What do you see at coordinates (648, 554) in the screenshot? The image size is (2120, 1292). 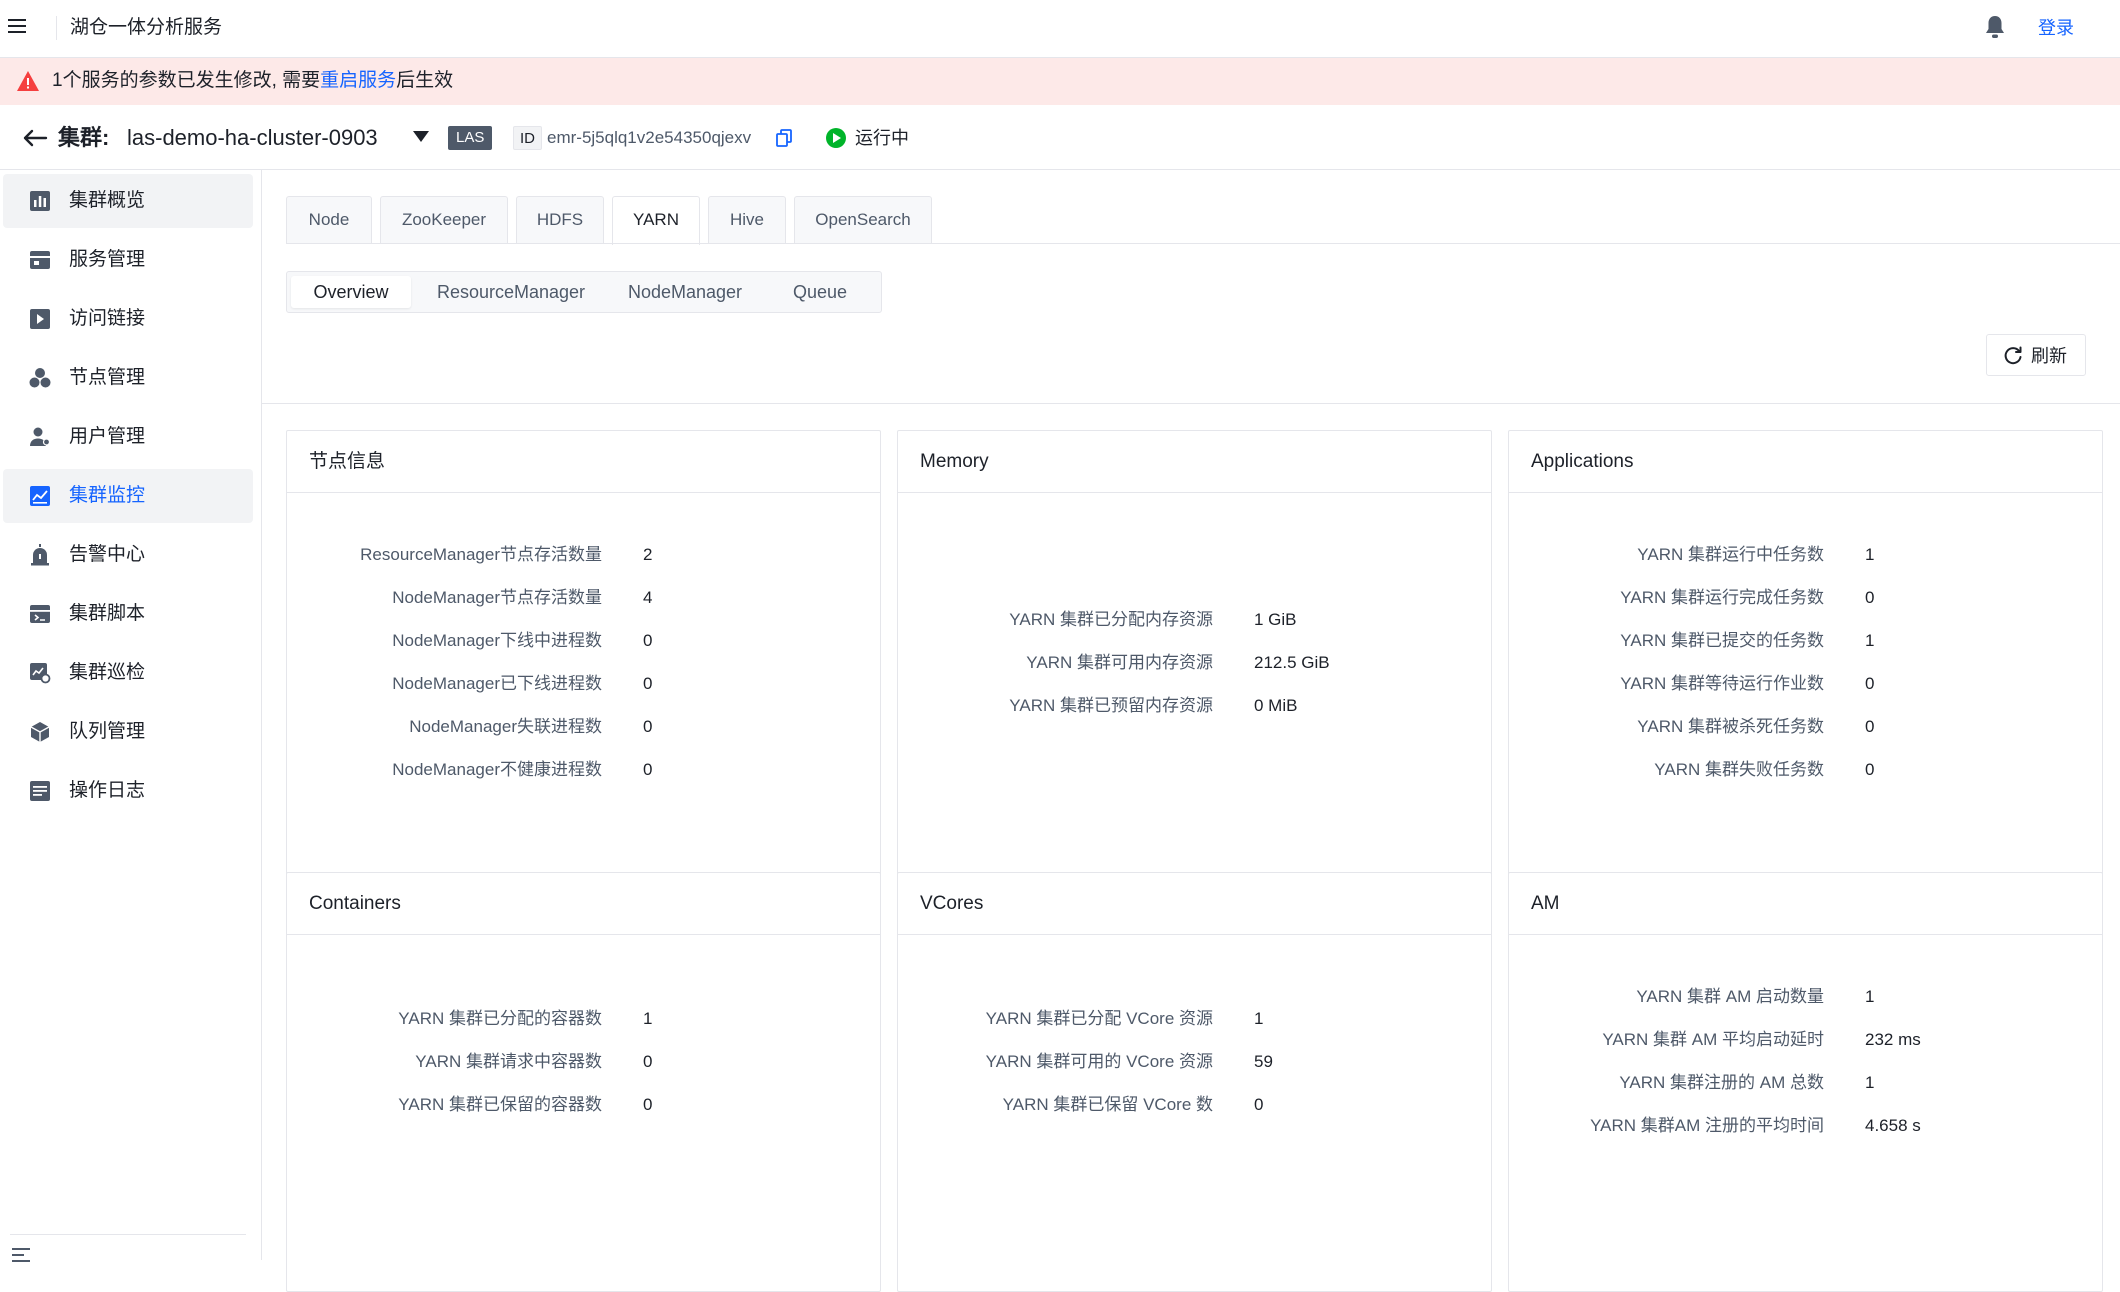 I see `kv-value: 2` at bounding box center [648, 554].